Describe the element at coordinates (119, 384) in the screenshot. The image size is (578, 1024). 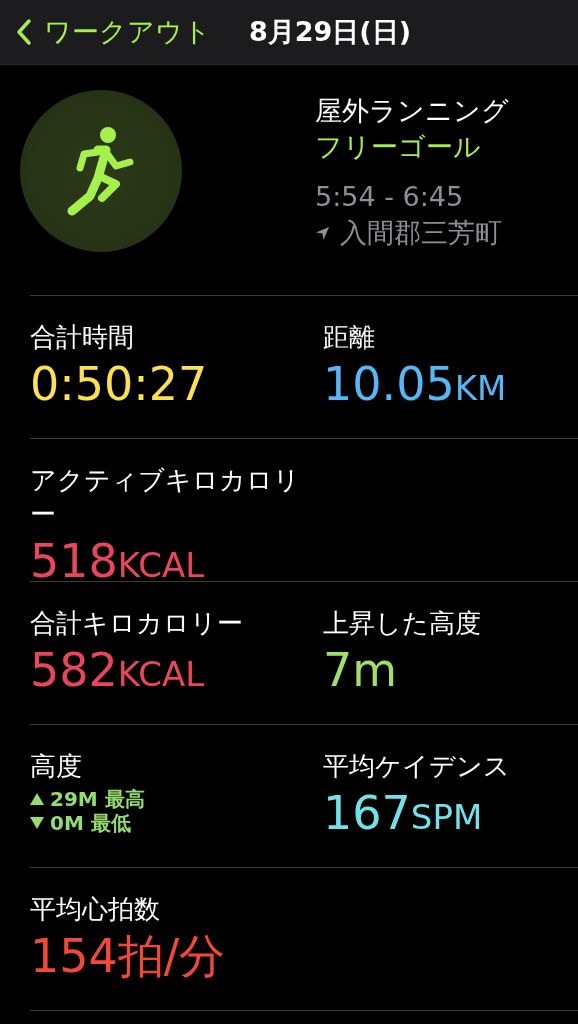
I see `metric-value: 0:50:27` at that location.